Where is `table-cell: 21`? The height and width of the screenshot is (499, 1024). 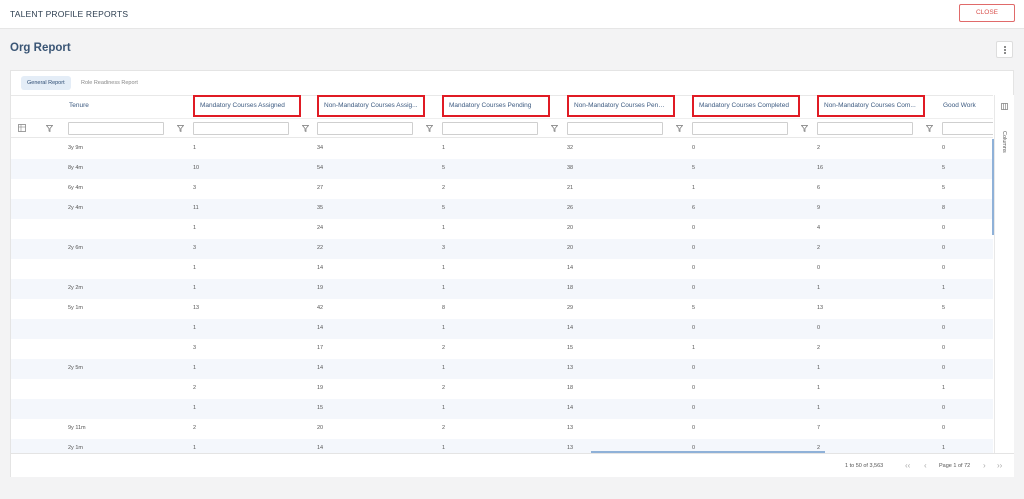
table-cell: 21 is located at coordinates (570, 188).